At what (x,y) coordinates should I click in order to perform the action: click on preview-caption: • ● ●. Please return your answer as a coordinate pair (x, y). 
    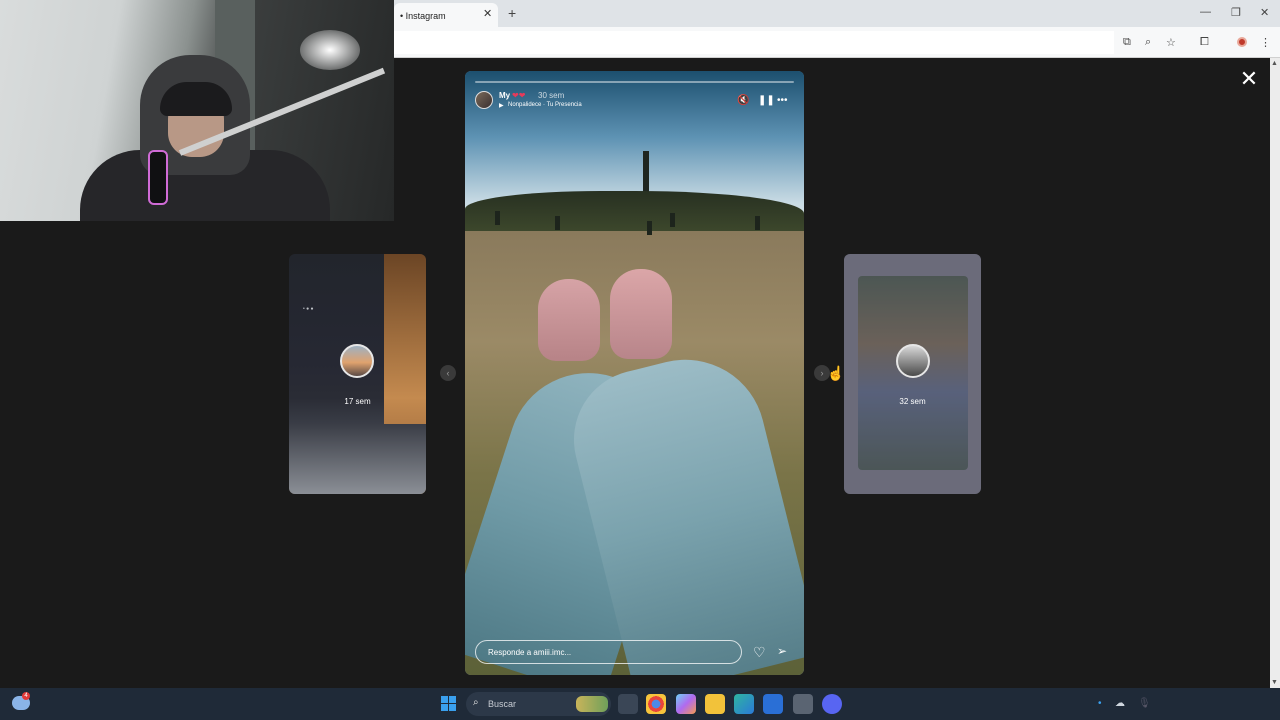
    Looking at the image, I should click on (308, 309).